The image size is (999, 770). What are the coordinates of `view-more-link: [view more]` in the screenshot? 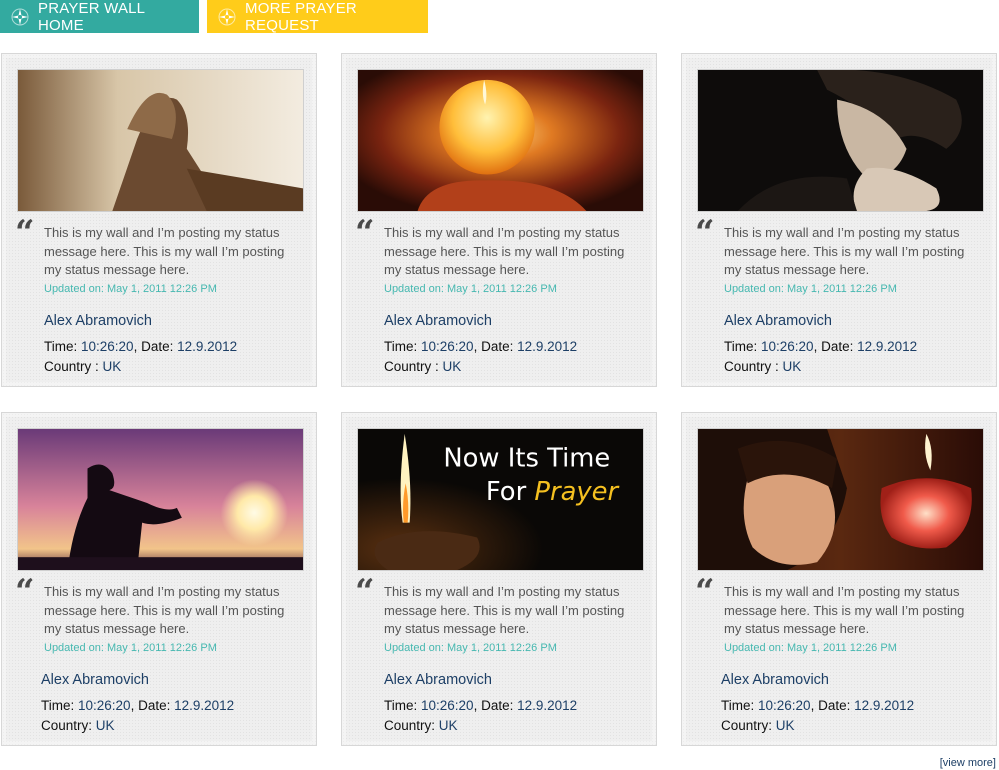 It's located at (968, 763).